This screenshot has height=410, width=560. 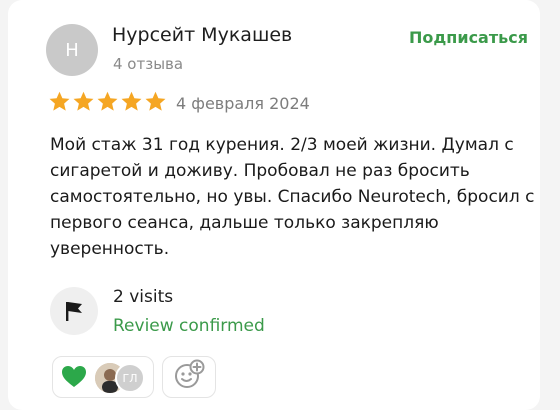 What do you see at coordinates (202, 35) in the screenshot?
I see `author-name: Нурсейт Мукашев` at bounding box center [202, 35].